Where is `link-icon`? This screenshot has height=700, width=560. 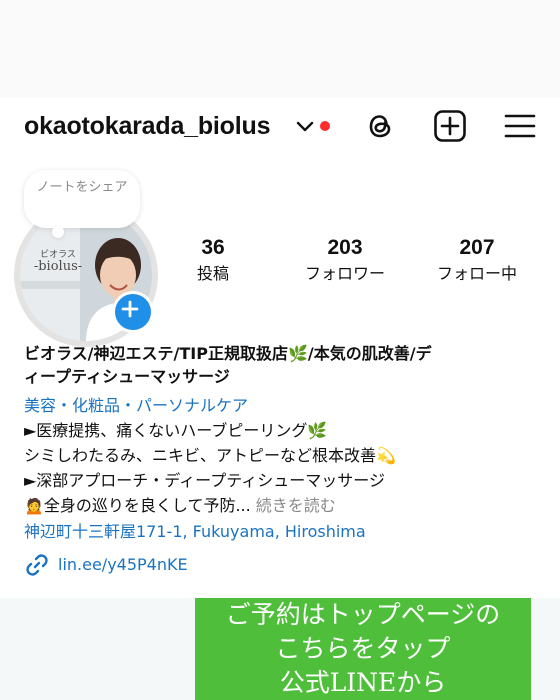
link-icon is located at coordinates (37, 565).